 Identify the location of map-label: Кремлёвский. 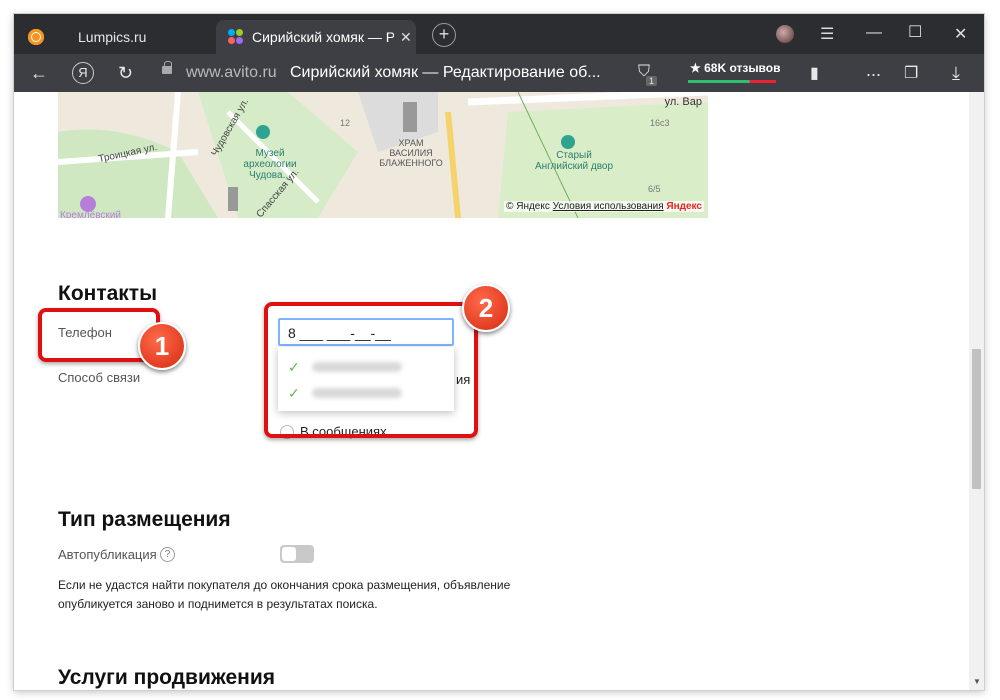
(90, 214).